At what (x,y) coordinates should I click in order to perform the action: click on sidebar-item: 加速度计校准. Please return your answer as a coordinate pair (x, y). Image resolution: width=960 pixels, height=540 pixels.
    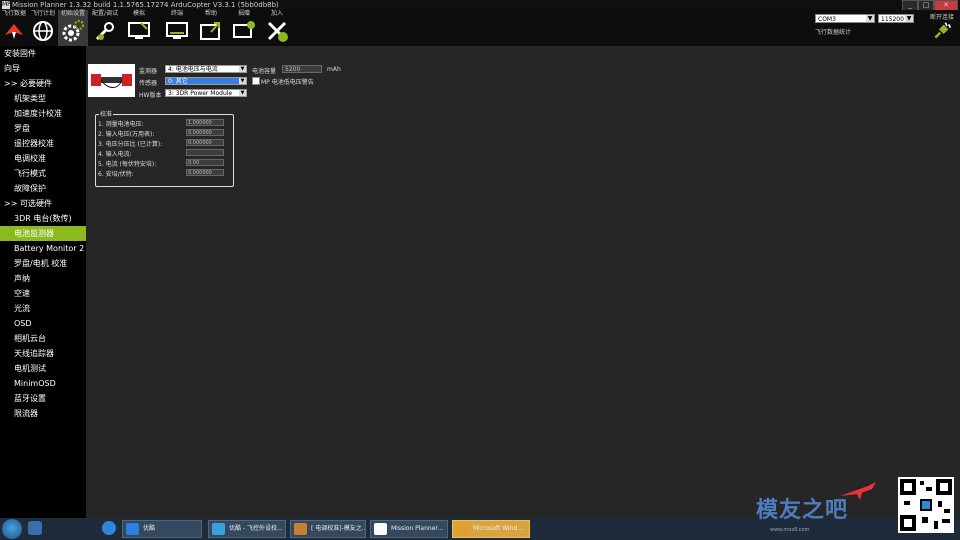
    Looking at the image, I should click on (43, 113).